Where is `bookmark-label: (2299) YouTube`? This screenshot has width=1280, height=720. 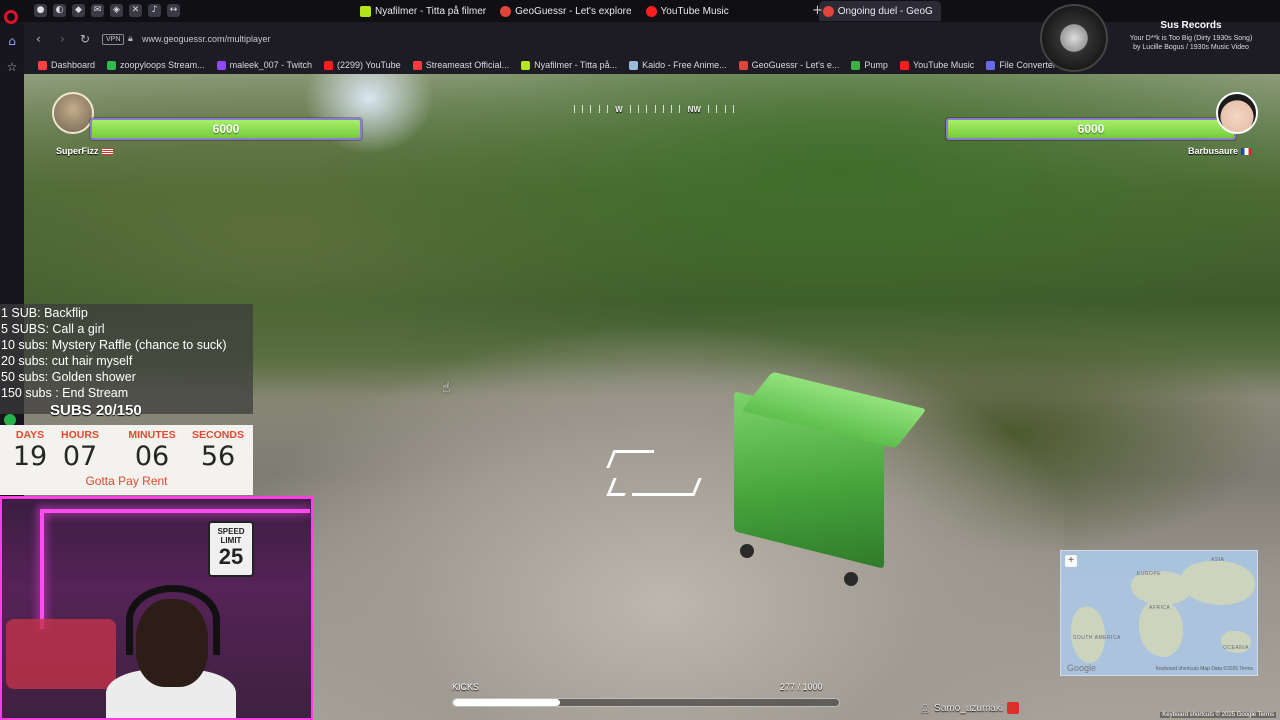 bookmark-label: (2299) YouTube is located at coordinates (368, 65).